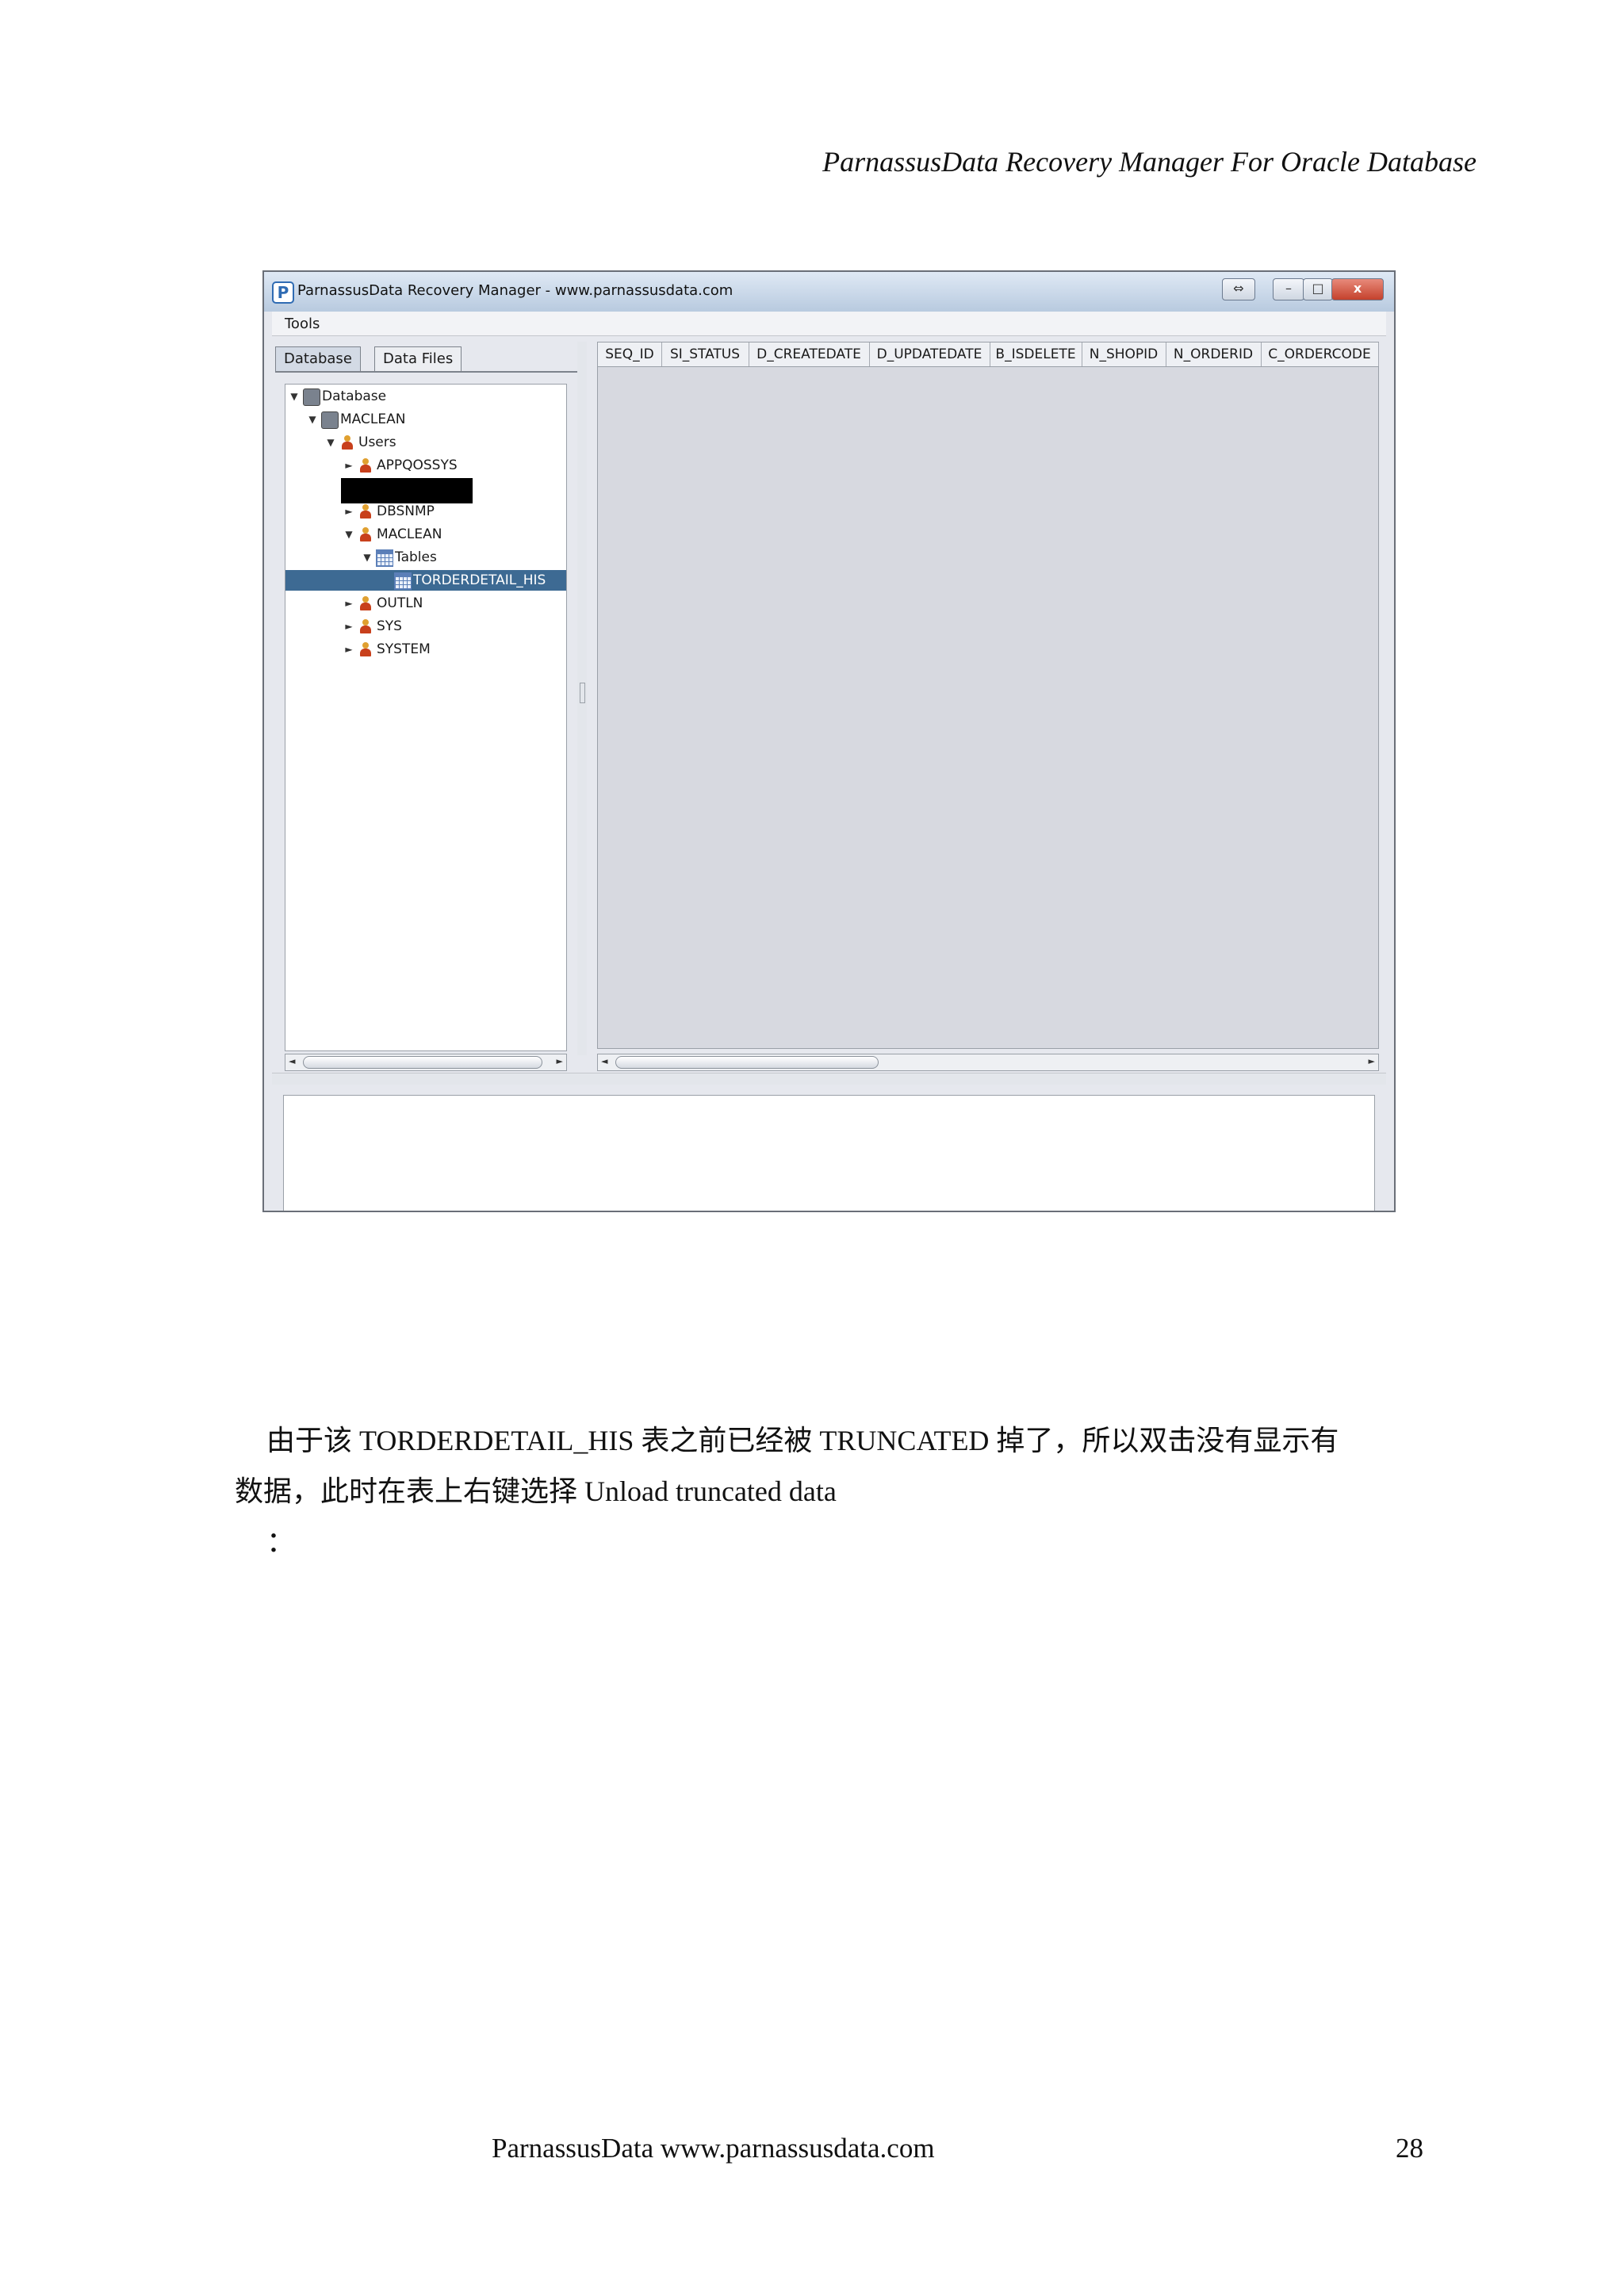 The image size is (1624, 2296). Describe the element at coordinates (713, 2148) in the screenshot. I see `footer-site: ParnassusData www.parnassusdata.com` at that location.